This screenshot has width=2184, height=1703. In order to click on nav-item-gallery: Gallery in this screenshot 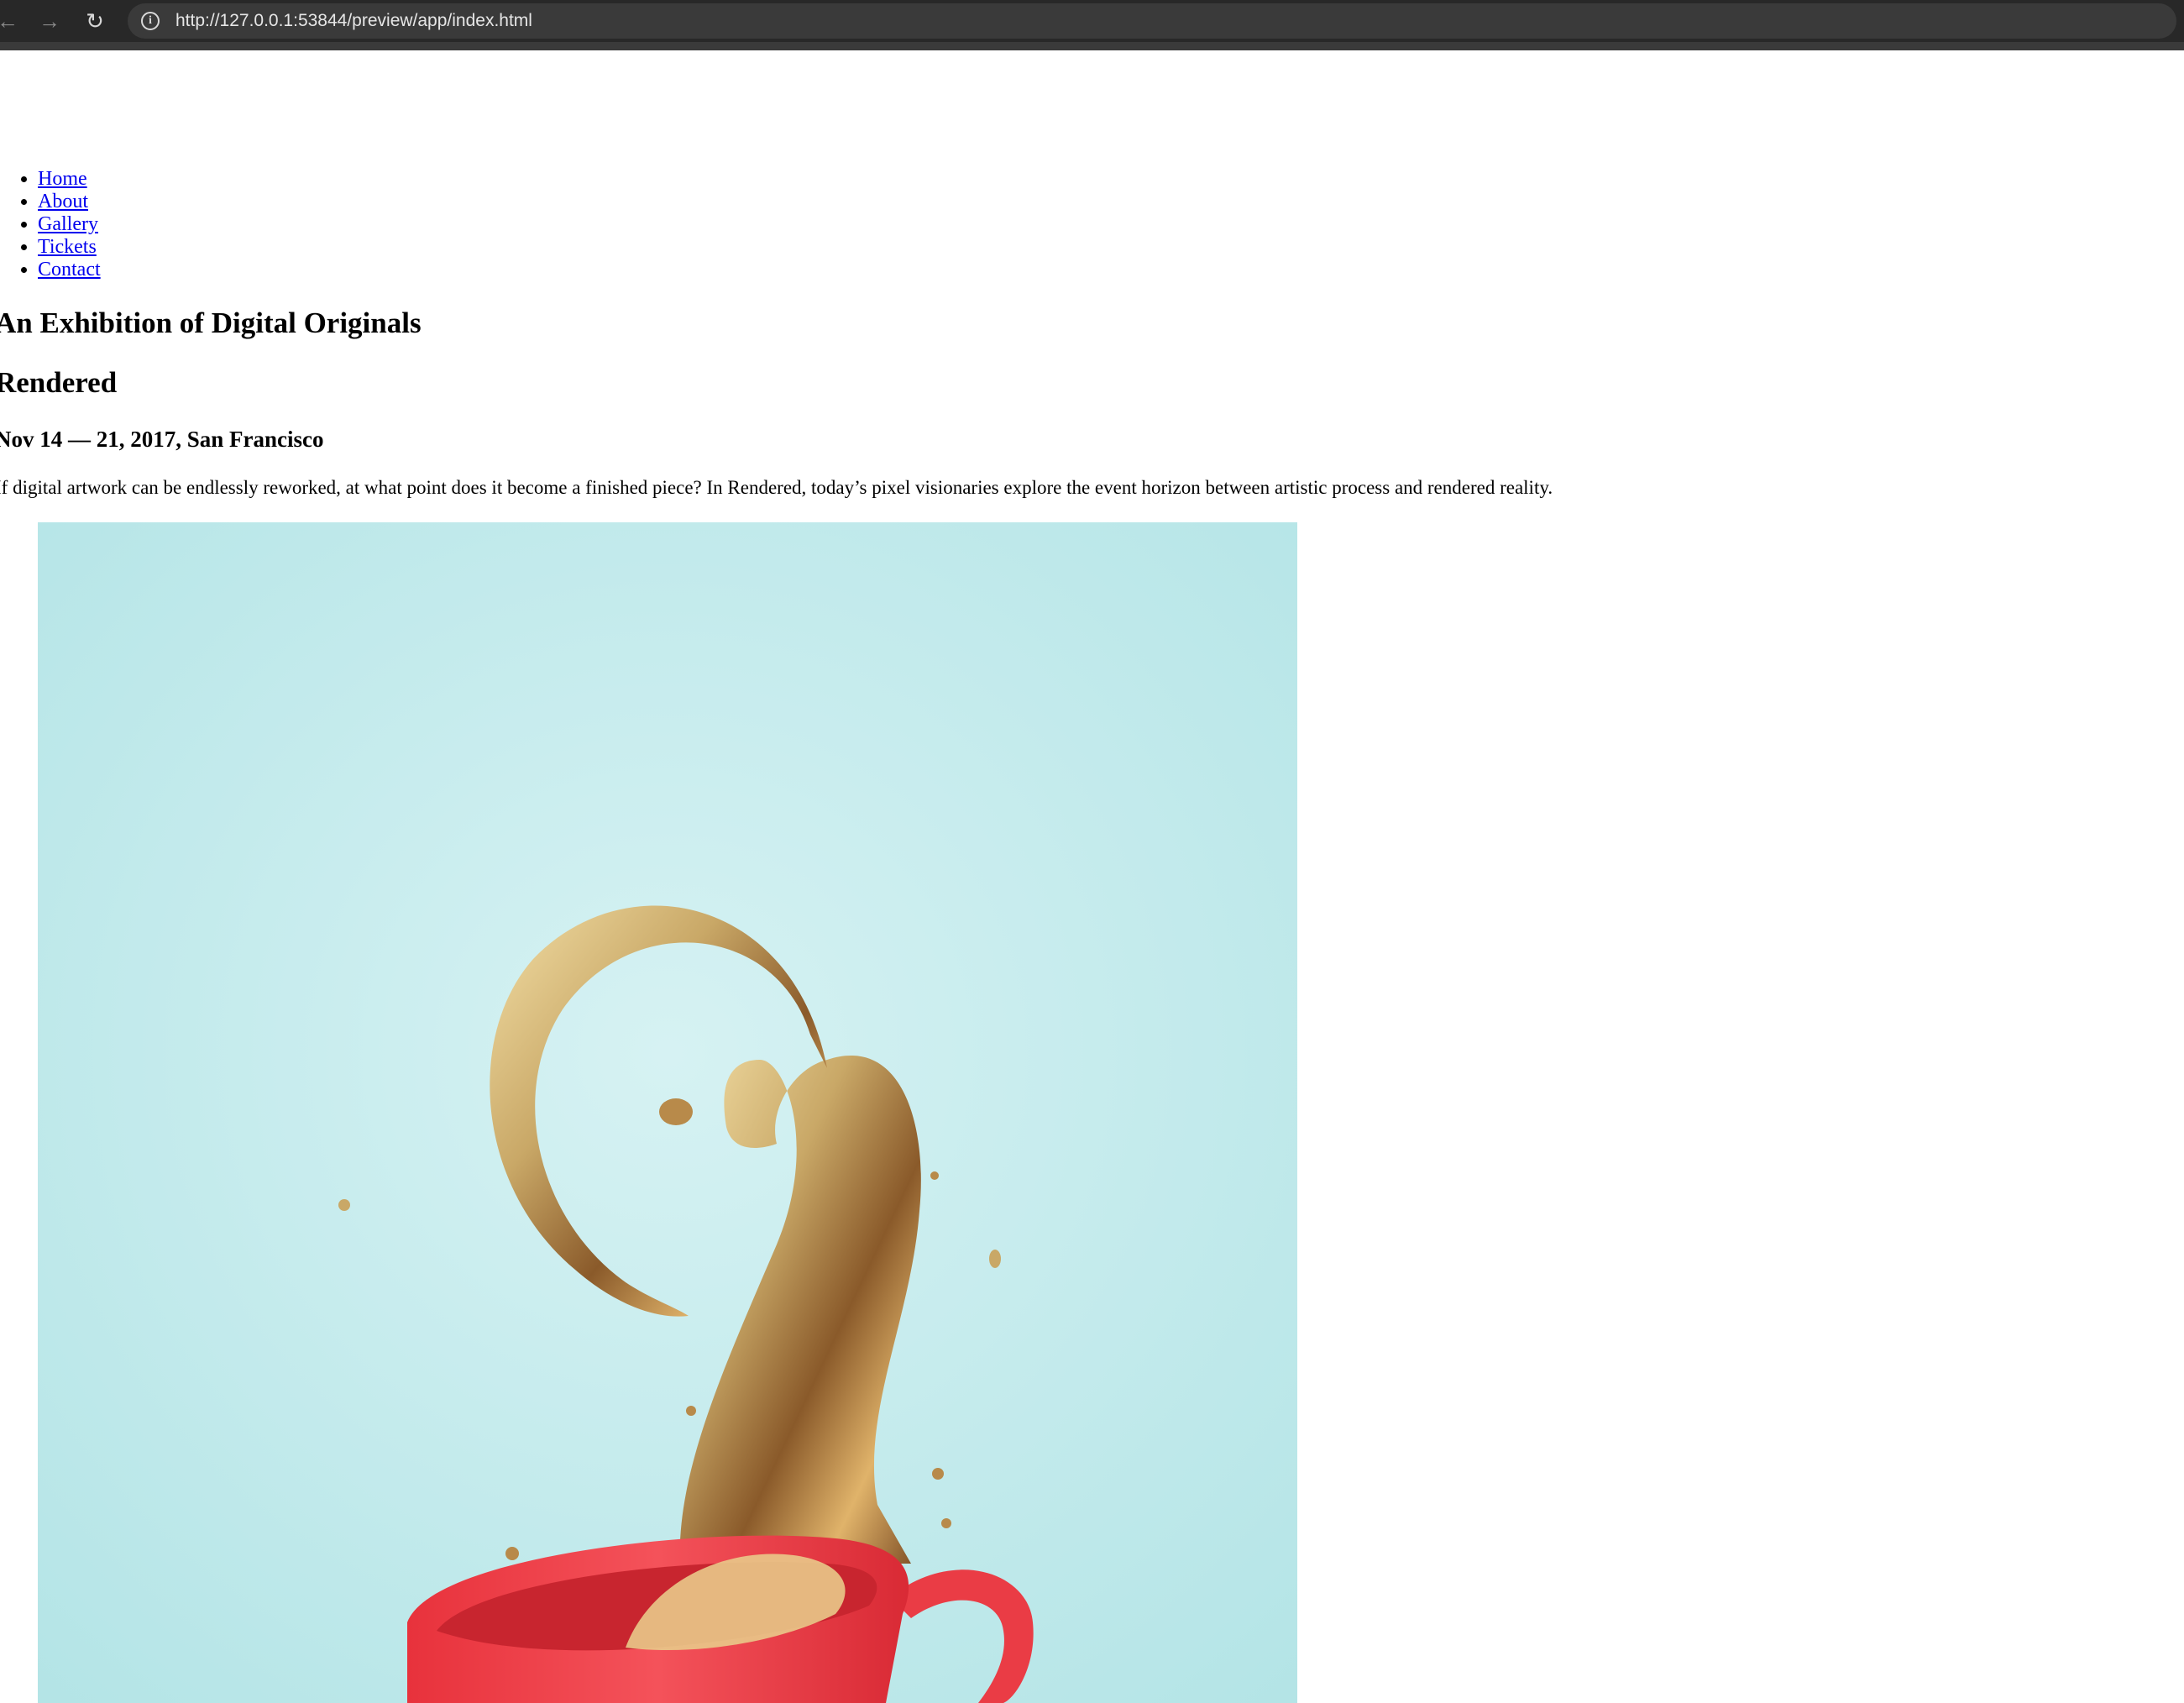, I will do `click(69, 225)`.